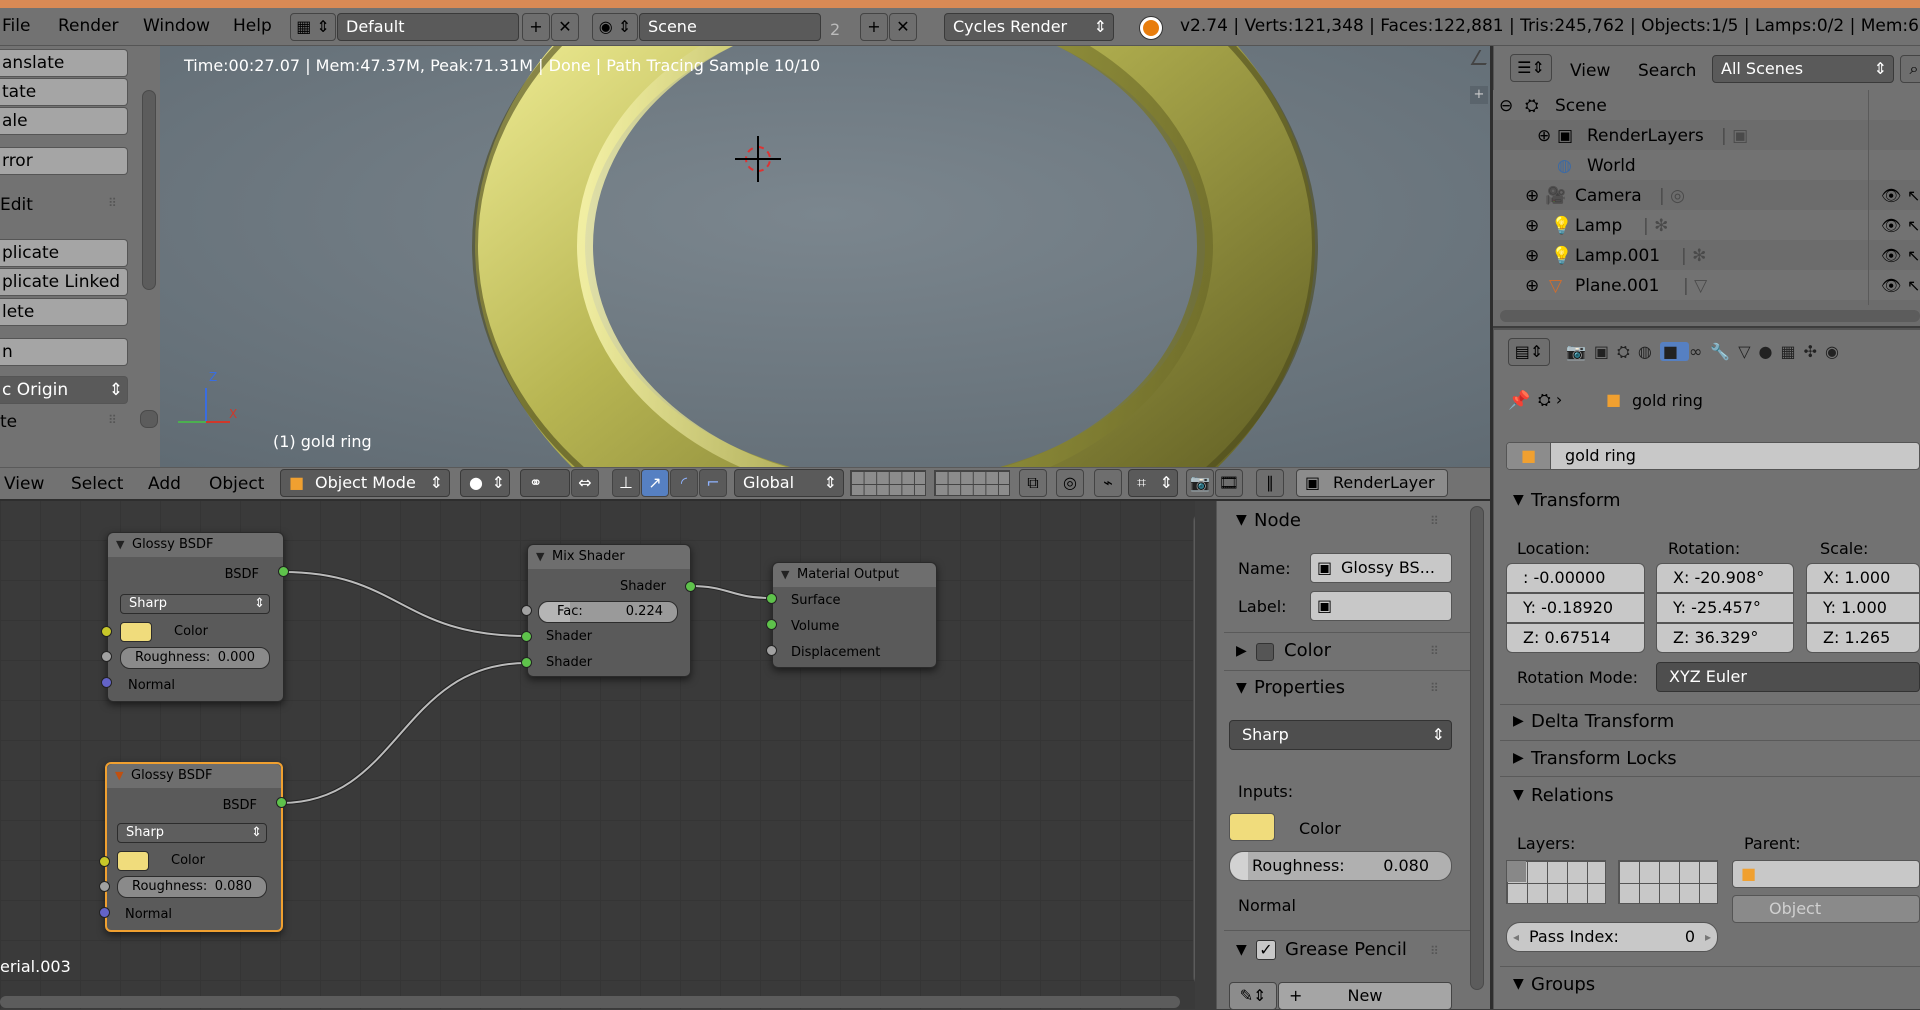 This screenshot has width=1920, height=1010. Describe the element at coordinates (1572, 795) in the screenshot. I see `relations-panel-title: Relations` at that location.